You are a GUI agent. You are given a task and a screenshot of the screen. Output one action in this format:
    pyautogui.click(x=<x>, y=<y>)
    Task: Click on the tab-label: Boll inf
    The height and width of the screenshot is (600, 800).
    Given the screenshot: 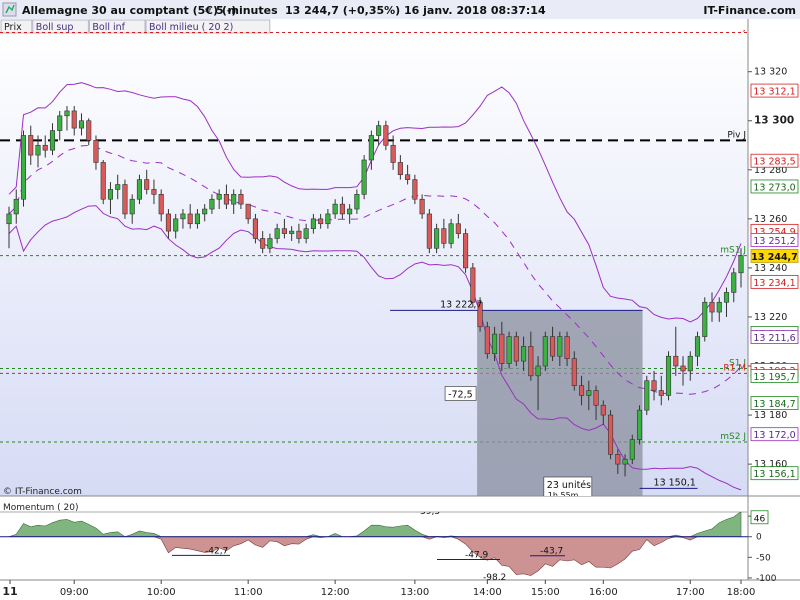 What is the action you would take?
    pyautogui.click(x=108, y=27)
    